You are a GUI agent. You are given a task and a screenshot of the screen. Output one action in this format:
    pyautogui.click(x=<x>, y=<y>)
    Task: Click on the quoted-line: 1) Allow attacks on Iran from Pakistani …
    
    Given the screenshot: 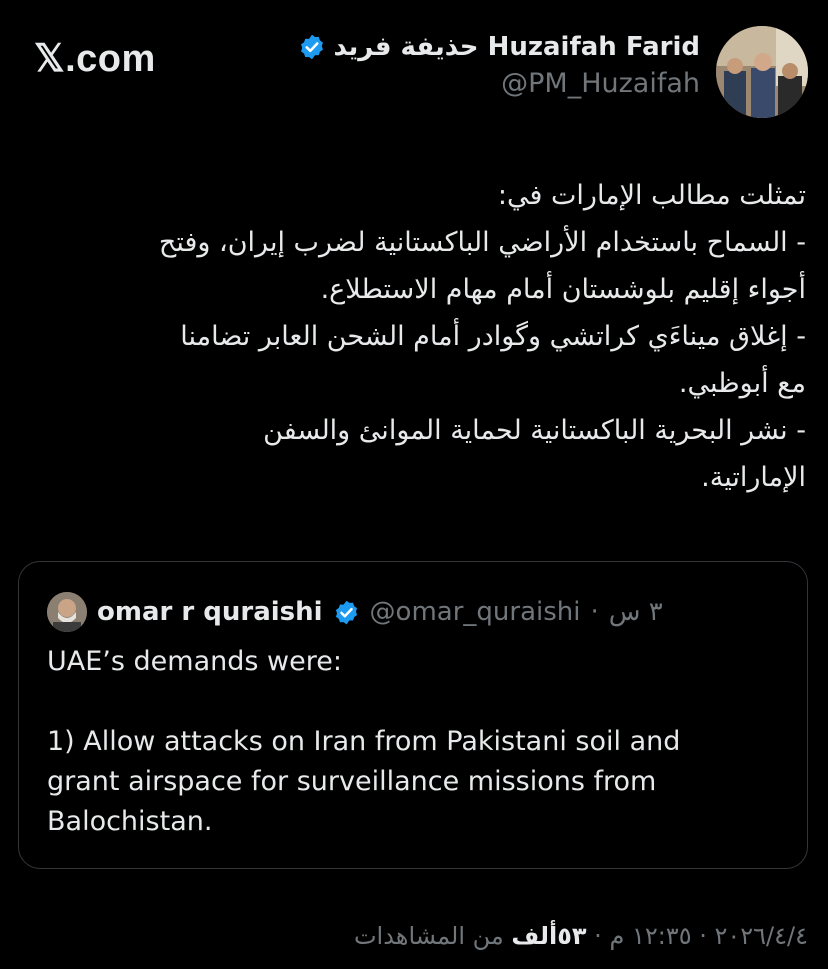 What is the action you would take?
    pyautogui.click(x=364, y=741)
    